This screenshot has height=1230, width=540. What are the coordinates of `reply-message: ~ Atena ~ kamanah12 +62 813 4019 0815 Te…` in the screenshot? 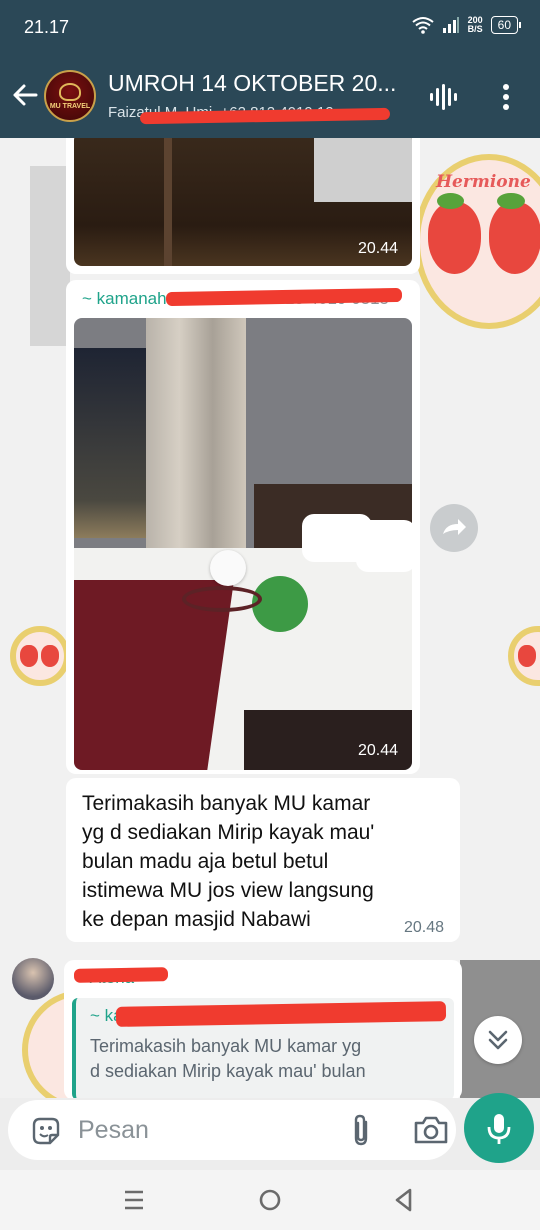 It's located at (263, 1029).